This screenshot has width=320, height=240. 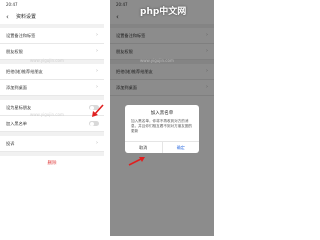 What do you see at coordinates (10, 143) in the screenshot?
I see `settings-item-label: 投诉` at bounding box center [10, 143].